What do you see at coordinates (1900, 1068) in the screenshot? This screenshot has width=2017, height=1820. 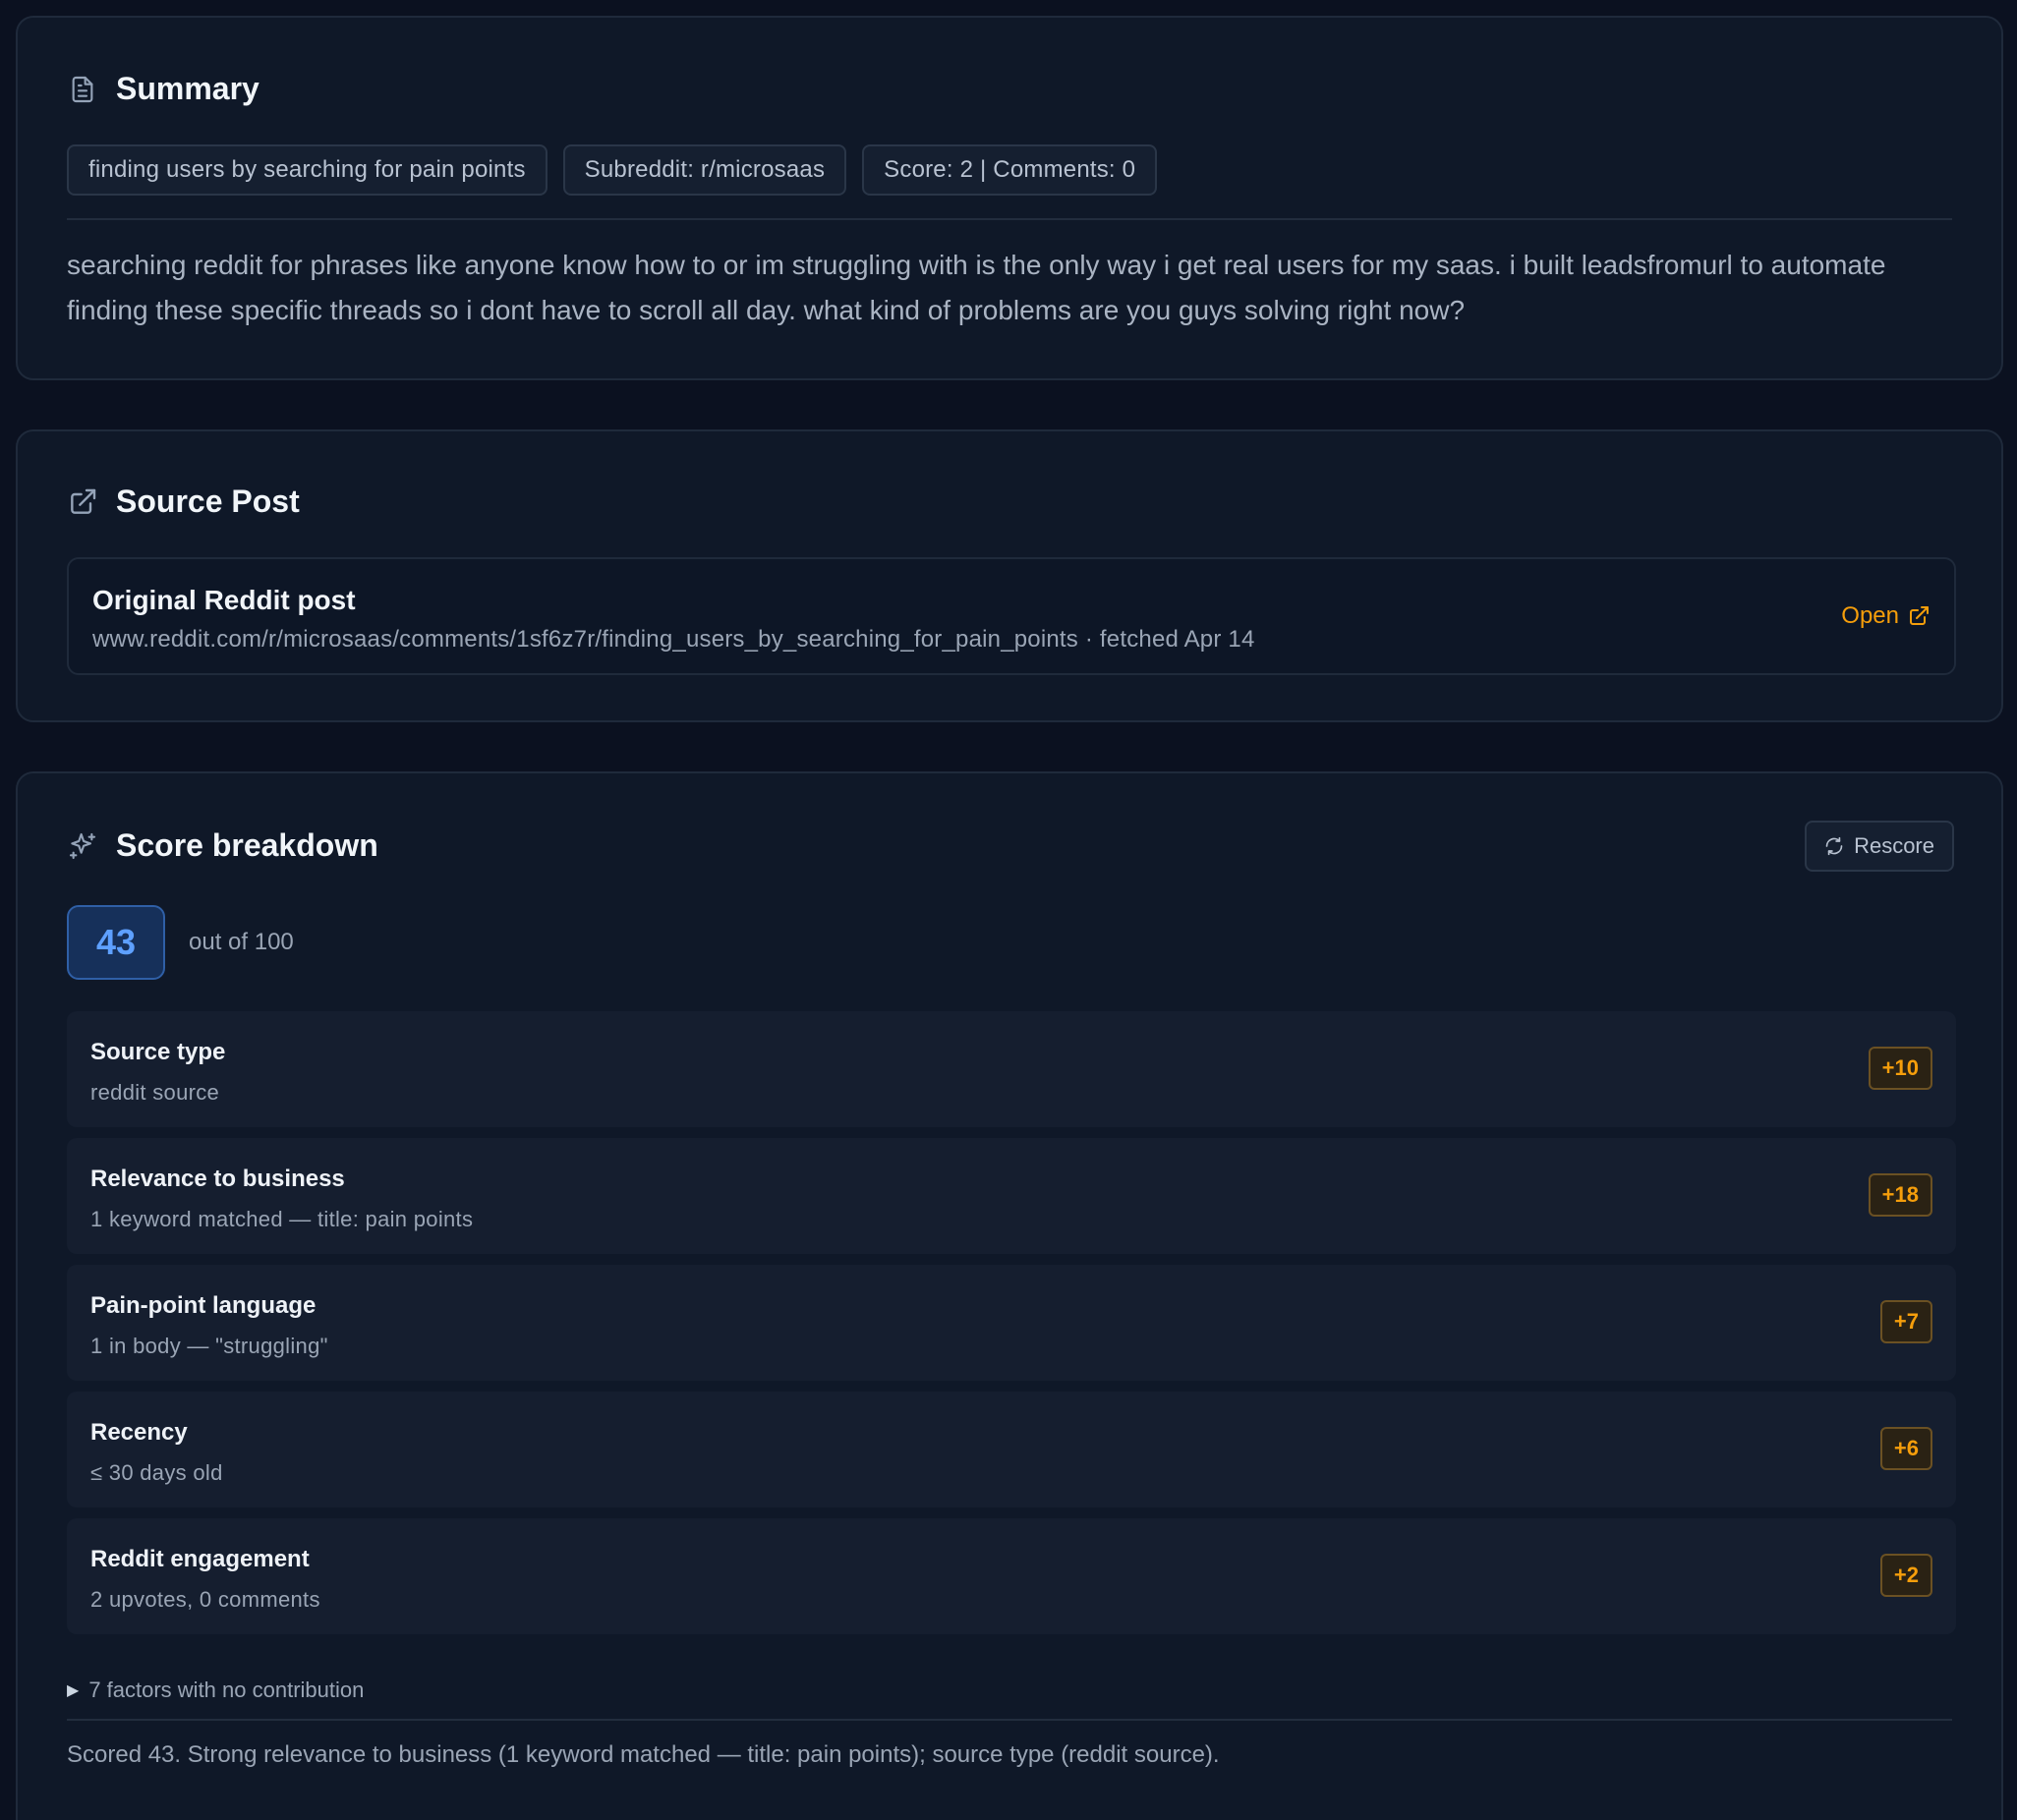 I see `factor-points-badge: +10` at bounding box center [1900, 1068].